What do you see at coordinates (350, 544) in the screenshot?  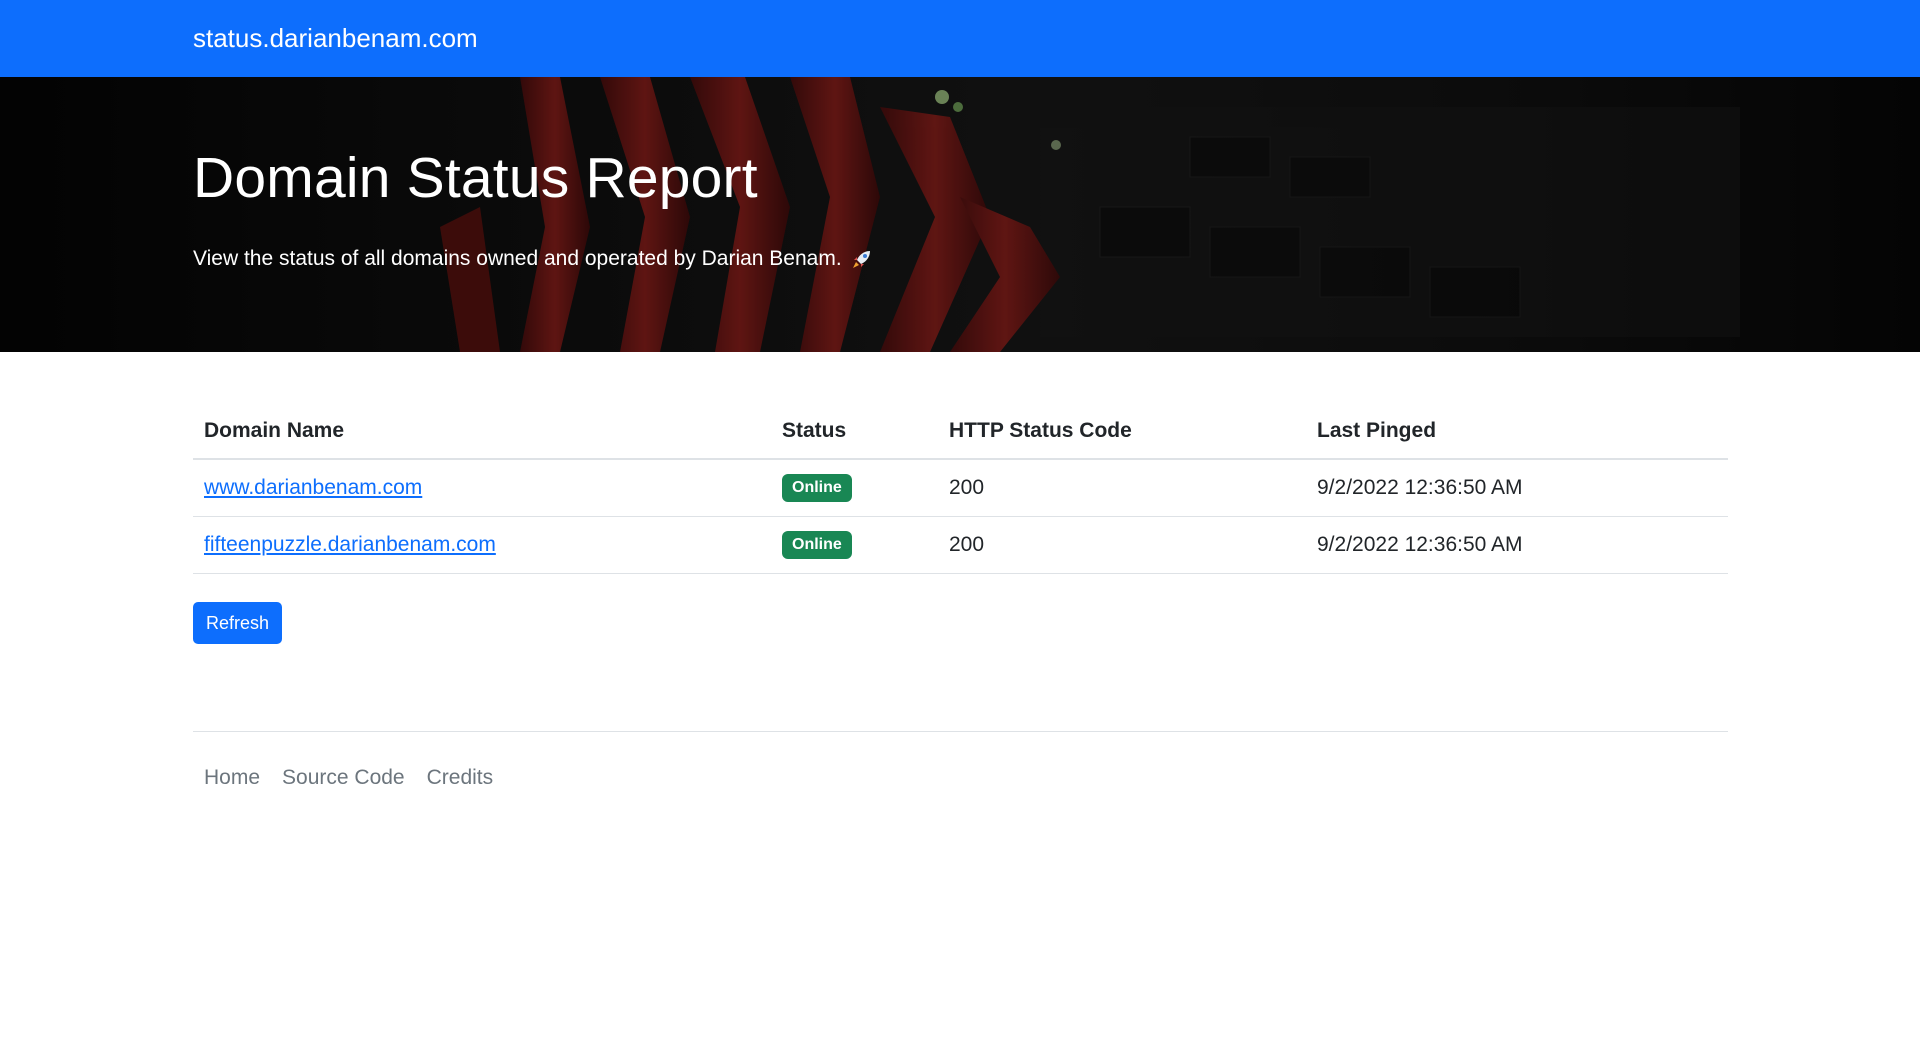 I see `domain-link: fifteenpuzzle.darianbenam.com` at bounding box center [350, 544].